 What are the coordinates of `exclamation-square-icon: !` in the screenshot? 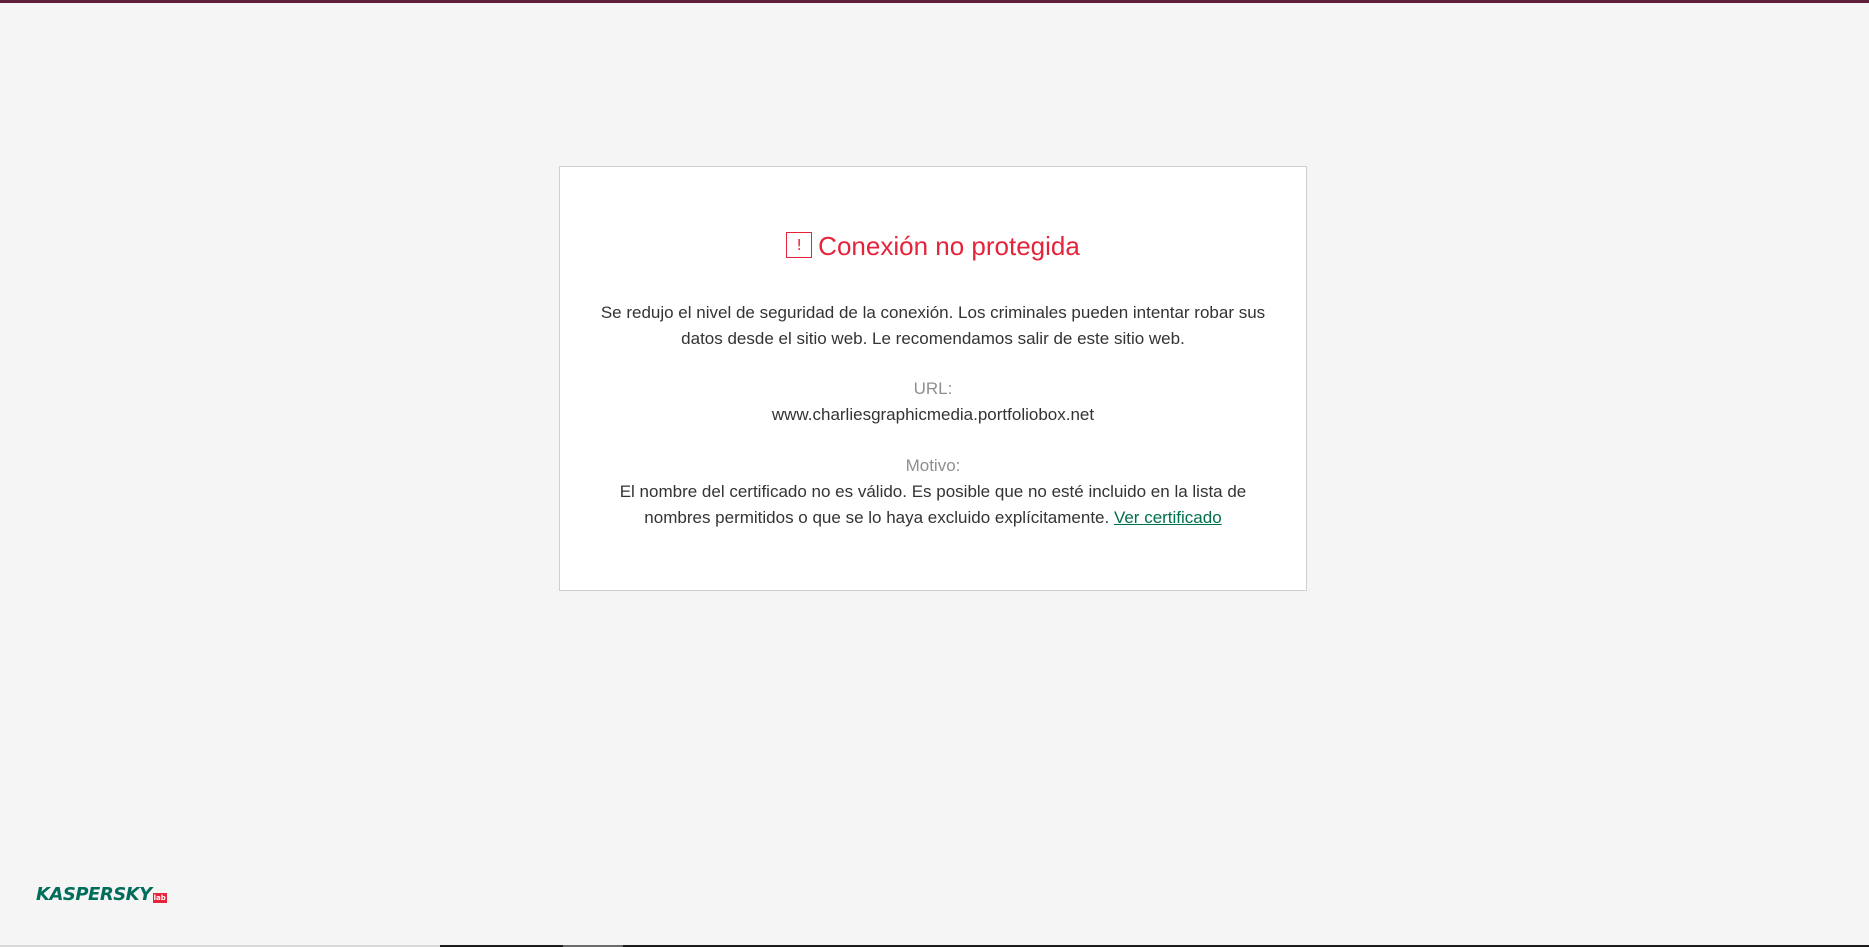 It's located at (799, 245).